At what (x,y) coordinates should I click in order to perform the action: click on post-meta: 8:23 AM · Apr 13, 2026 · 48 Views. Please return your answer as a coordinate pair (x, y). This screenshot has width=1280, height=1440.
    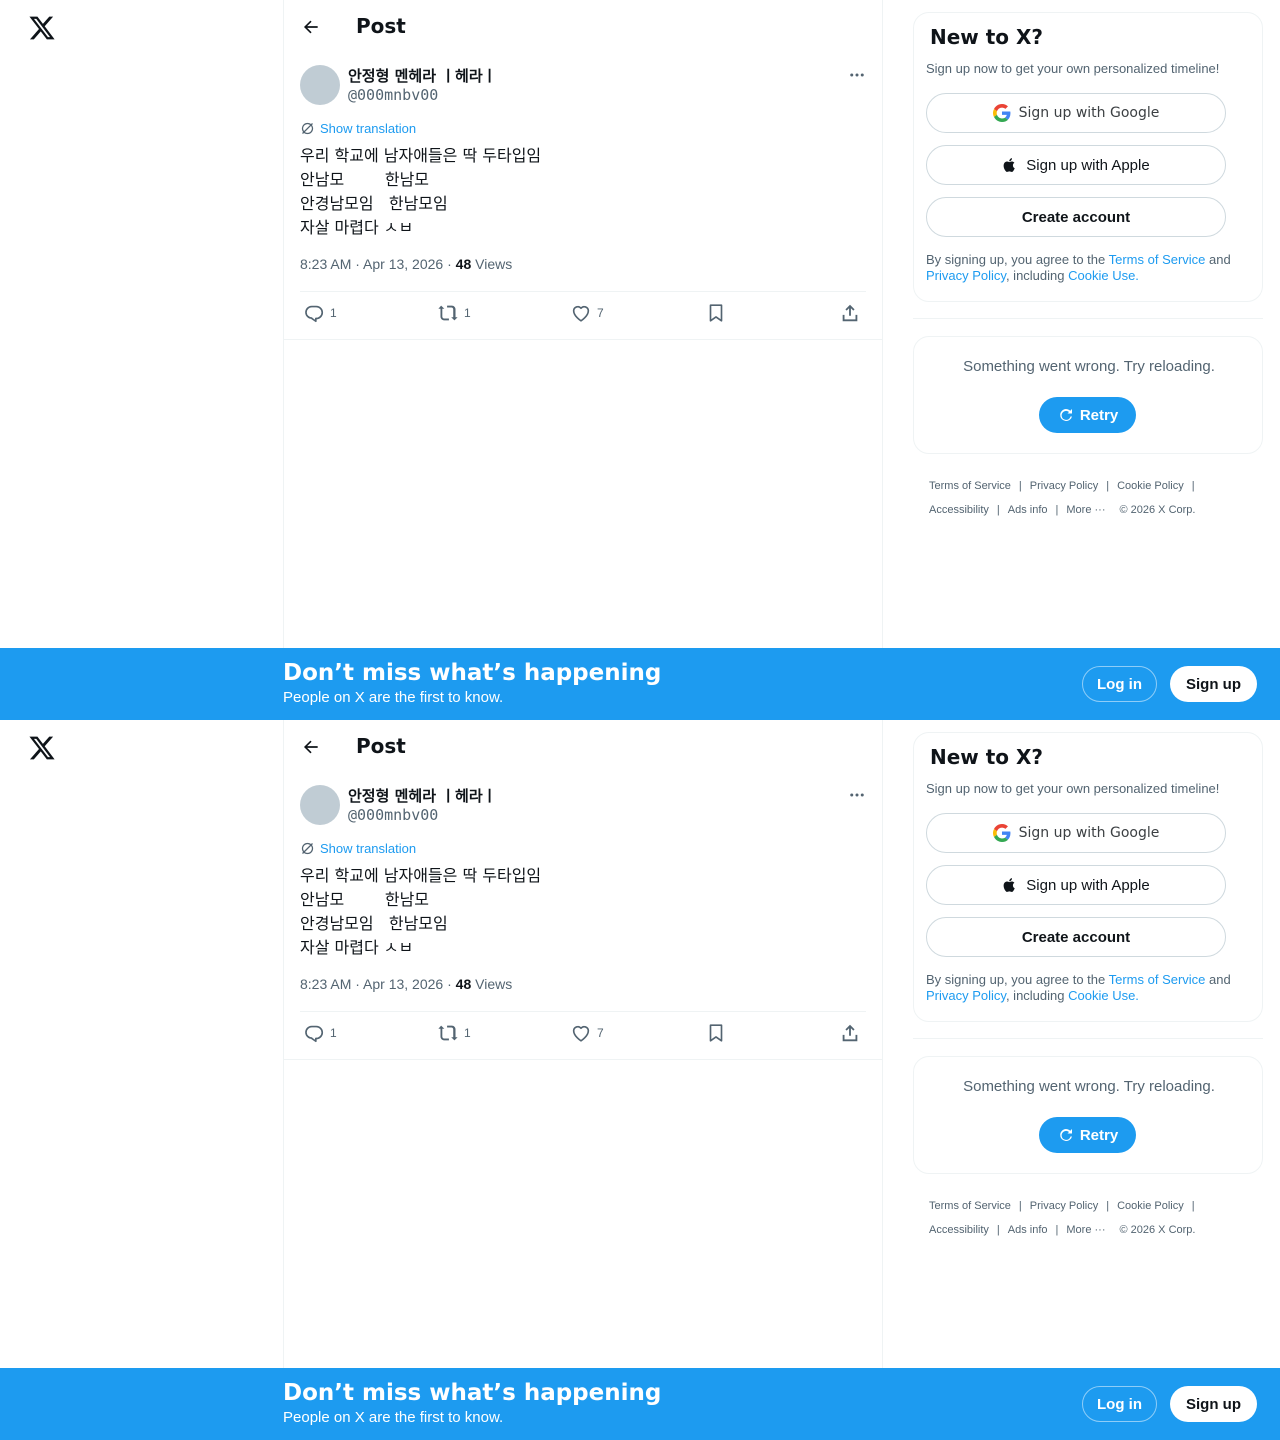
    Looking at the image, I should click on (406, 984).